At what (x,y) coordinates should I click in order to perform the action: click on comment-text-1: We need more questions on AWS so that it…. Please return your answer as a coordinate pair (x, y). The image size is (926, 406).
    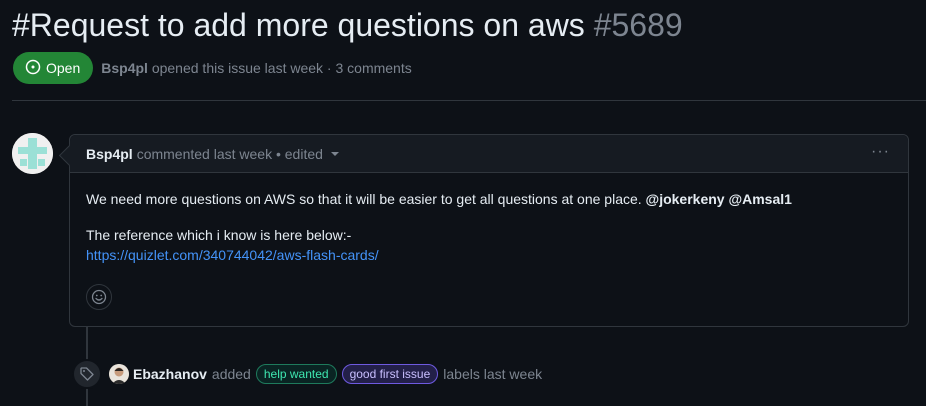
    Looking at the image, I should click on (364, 199).